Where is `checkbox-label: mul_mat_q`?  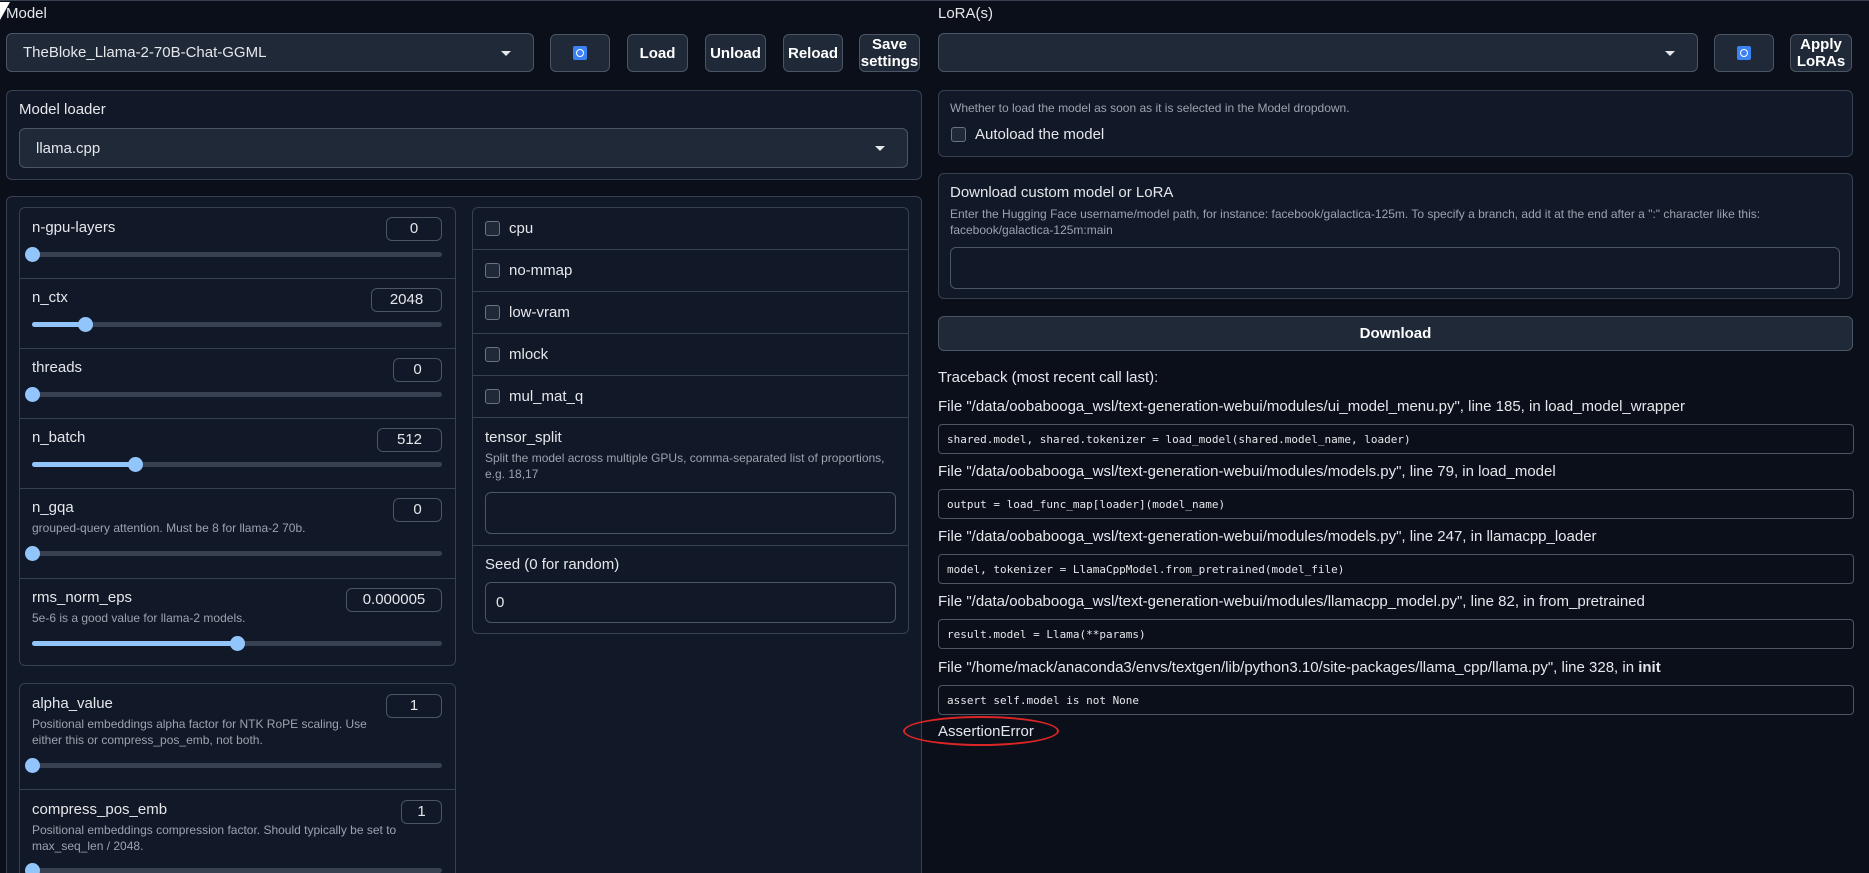 checkbox-label: mul_mat_q is located at coordinates (546, 396).